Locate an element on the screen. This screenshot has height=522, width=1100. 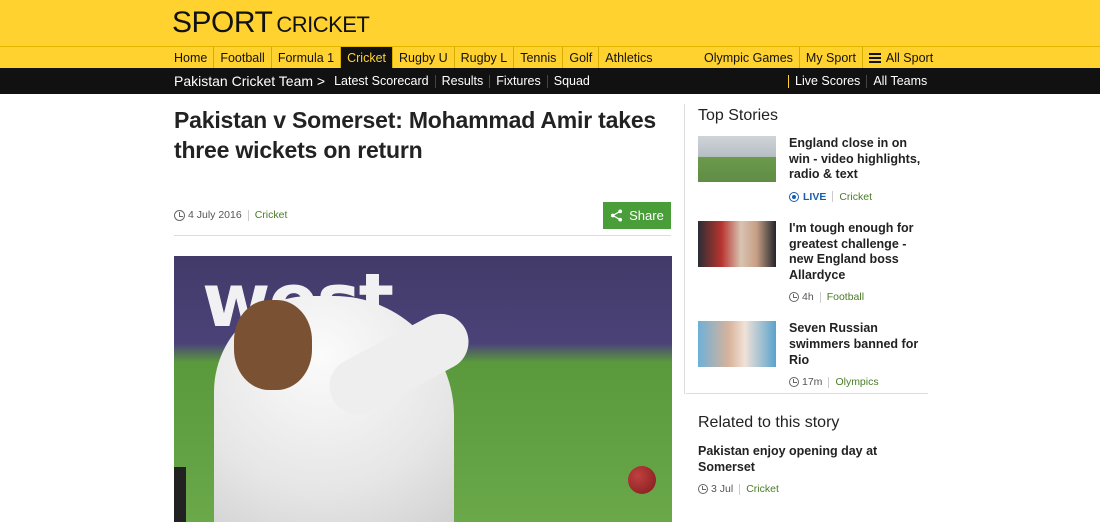
image-credit is located at coordinates (180, 494).